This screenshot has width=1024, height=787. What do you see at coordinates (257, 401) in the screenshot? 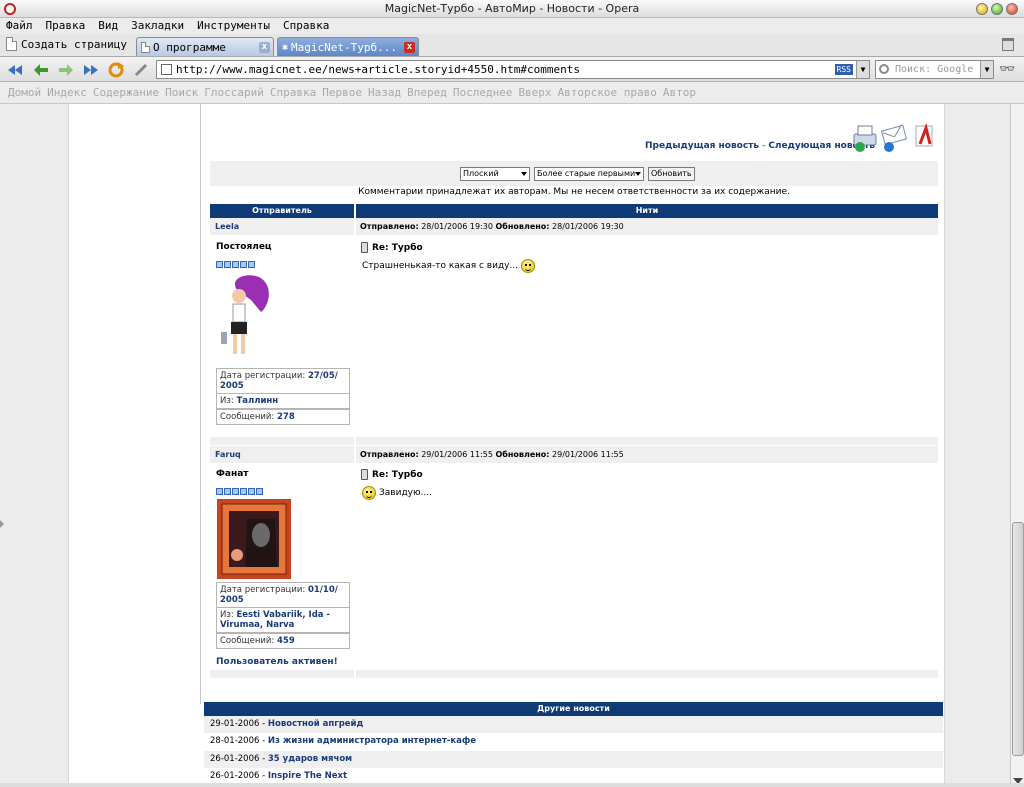
I see `location-value: Таллинн` at bounding box center [257, 401].